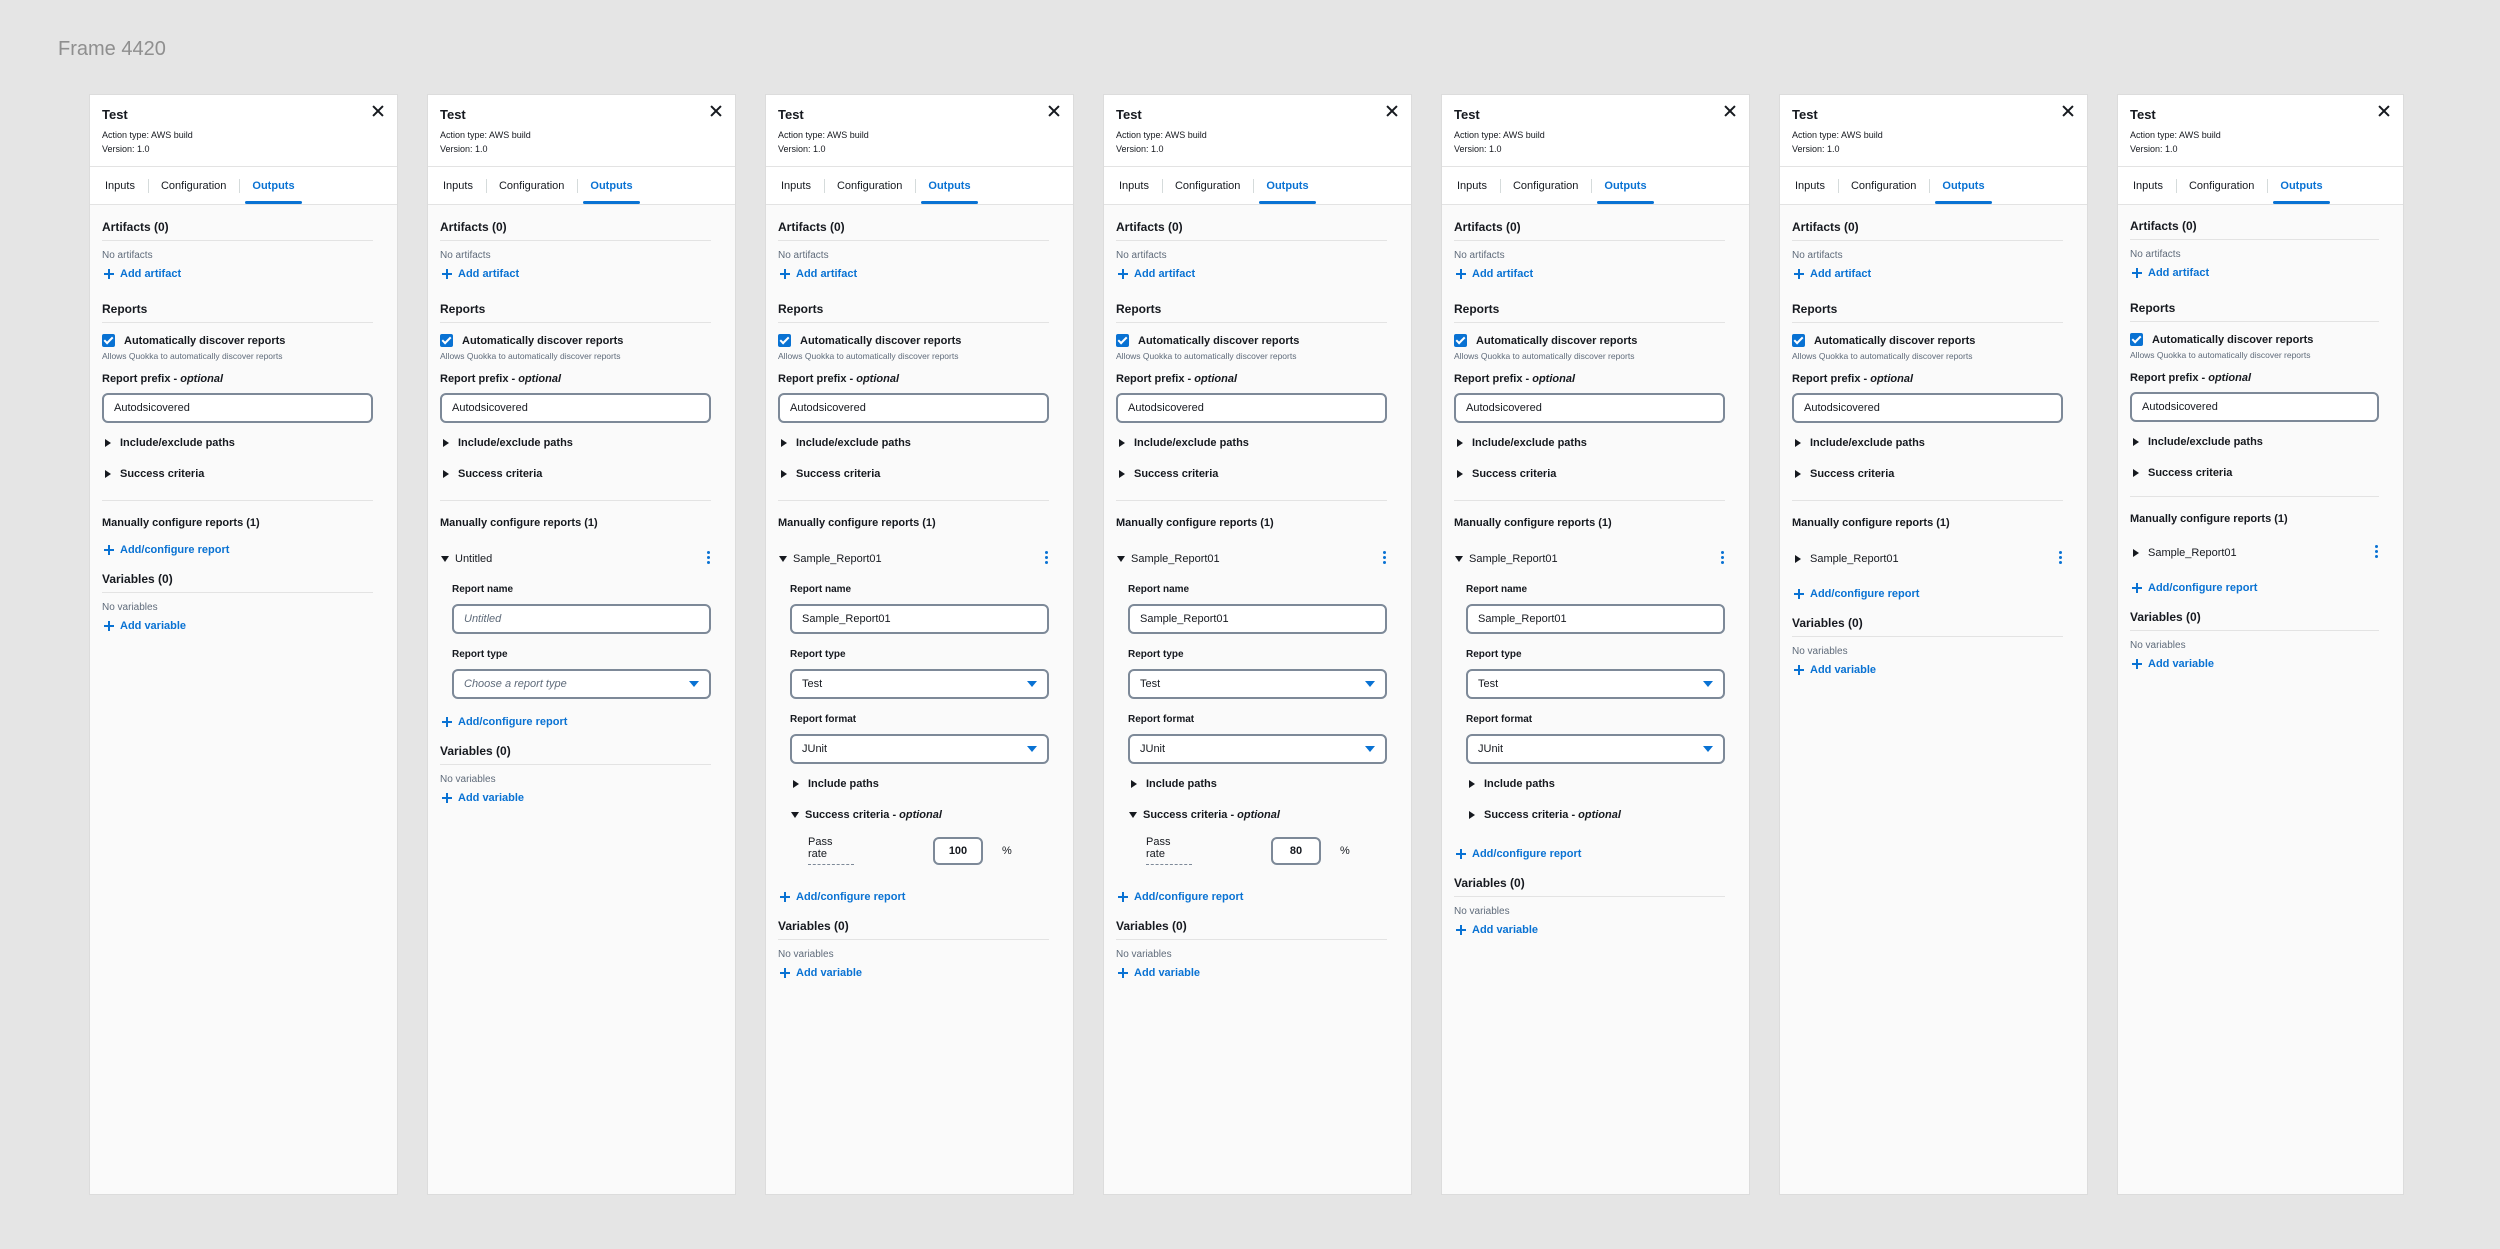 The height and width of the screenshot is (1249, 2500). Describe the element at coordinates (581, 619) in the screenshot. I see `report-name-input: Untitled` at that location.